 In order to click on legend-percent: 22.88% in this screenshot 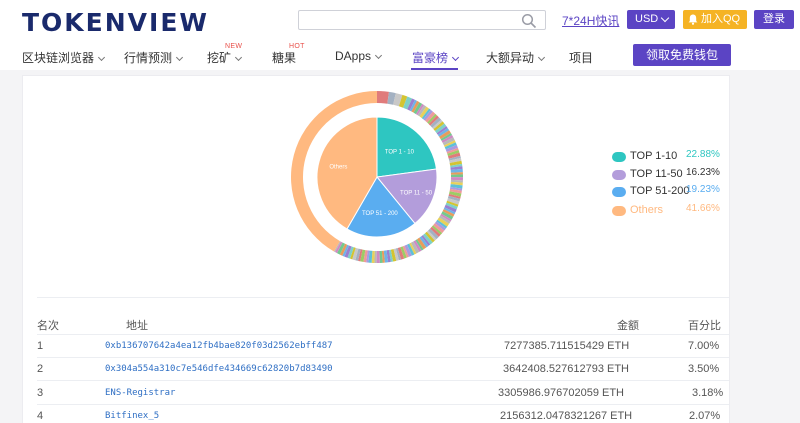, I will do `click(703, 154)`.